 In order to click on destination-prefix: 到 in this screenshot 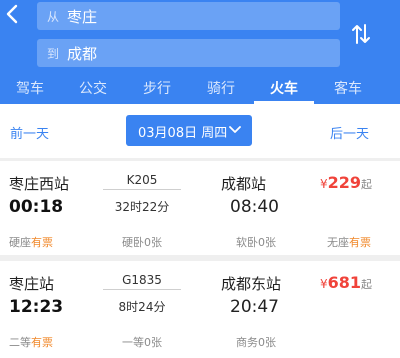, I will do `click(53, 54)`.